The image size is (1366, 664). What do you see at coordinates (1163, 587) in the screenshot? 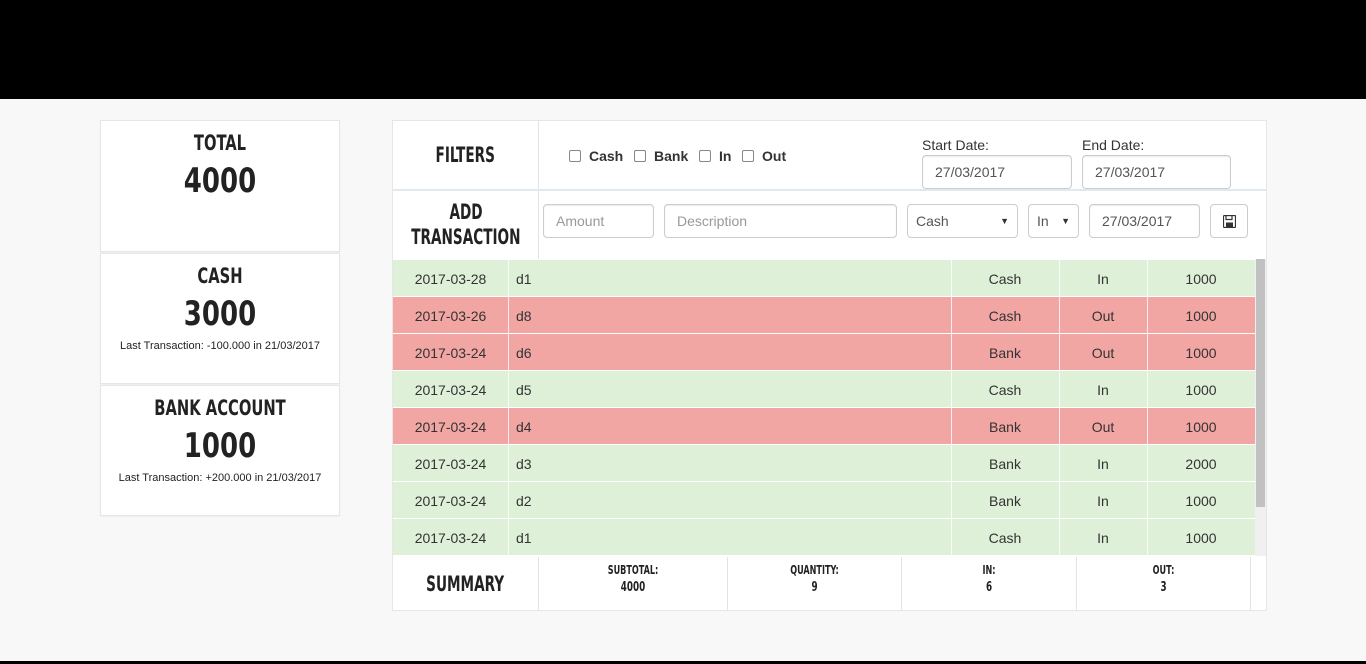
I see `summary-out-value: 3` at bounding box center [1163, 587].